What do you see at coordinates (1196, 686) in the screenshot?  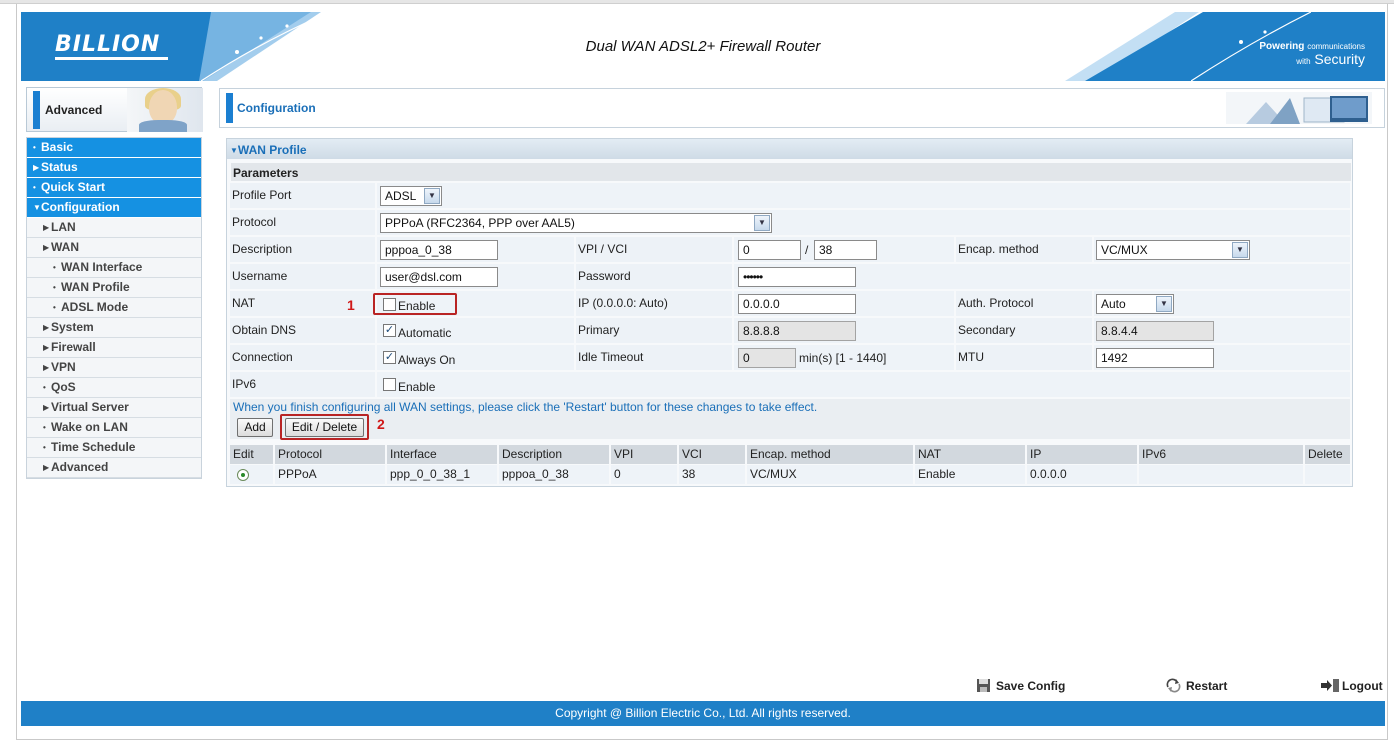 I see `restart-button: Restart` at bounding box center [1196, 686].